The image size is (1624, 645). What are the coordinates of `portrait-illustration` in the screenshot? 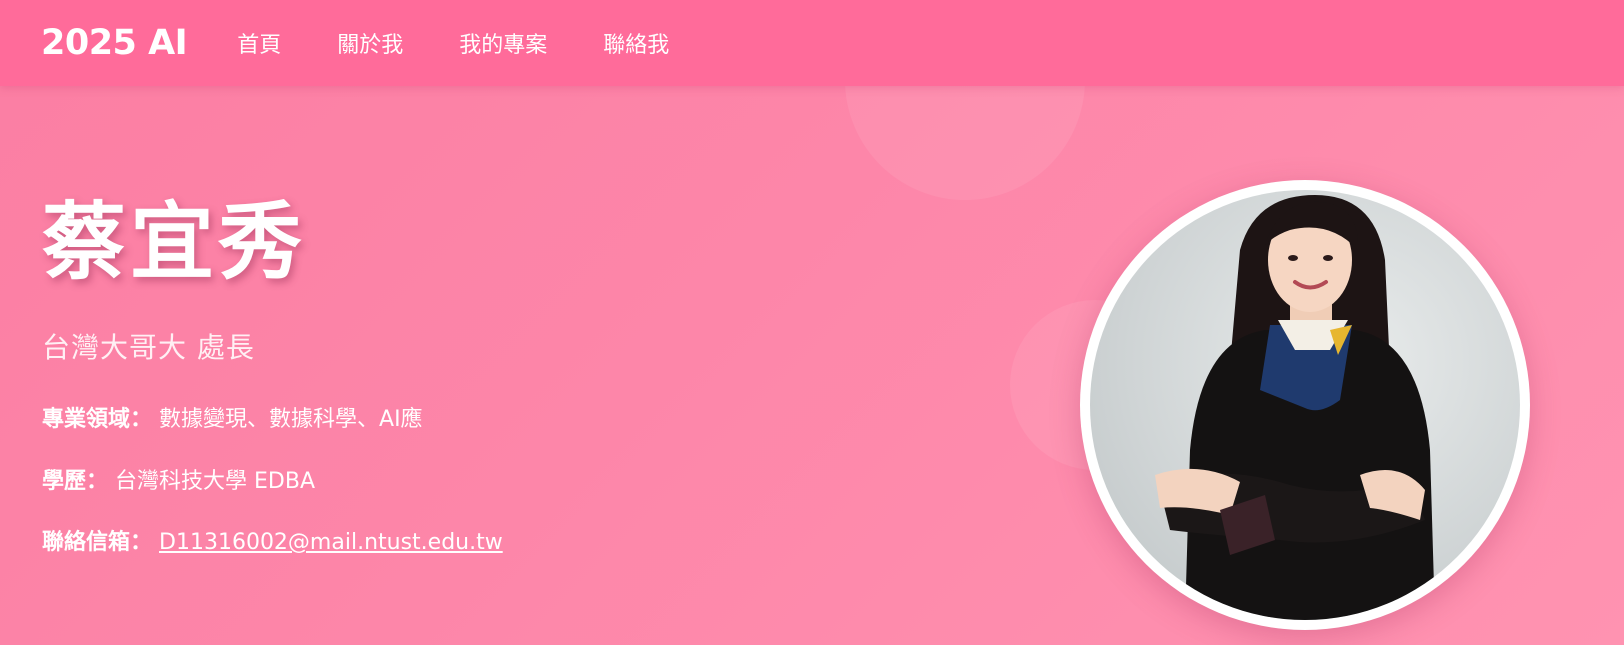 It's located at (1295, 407).